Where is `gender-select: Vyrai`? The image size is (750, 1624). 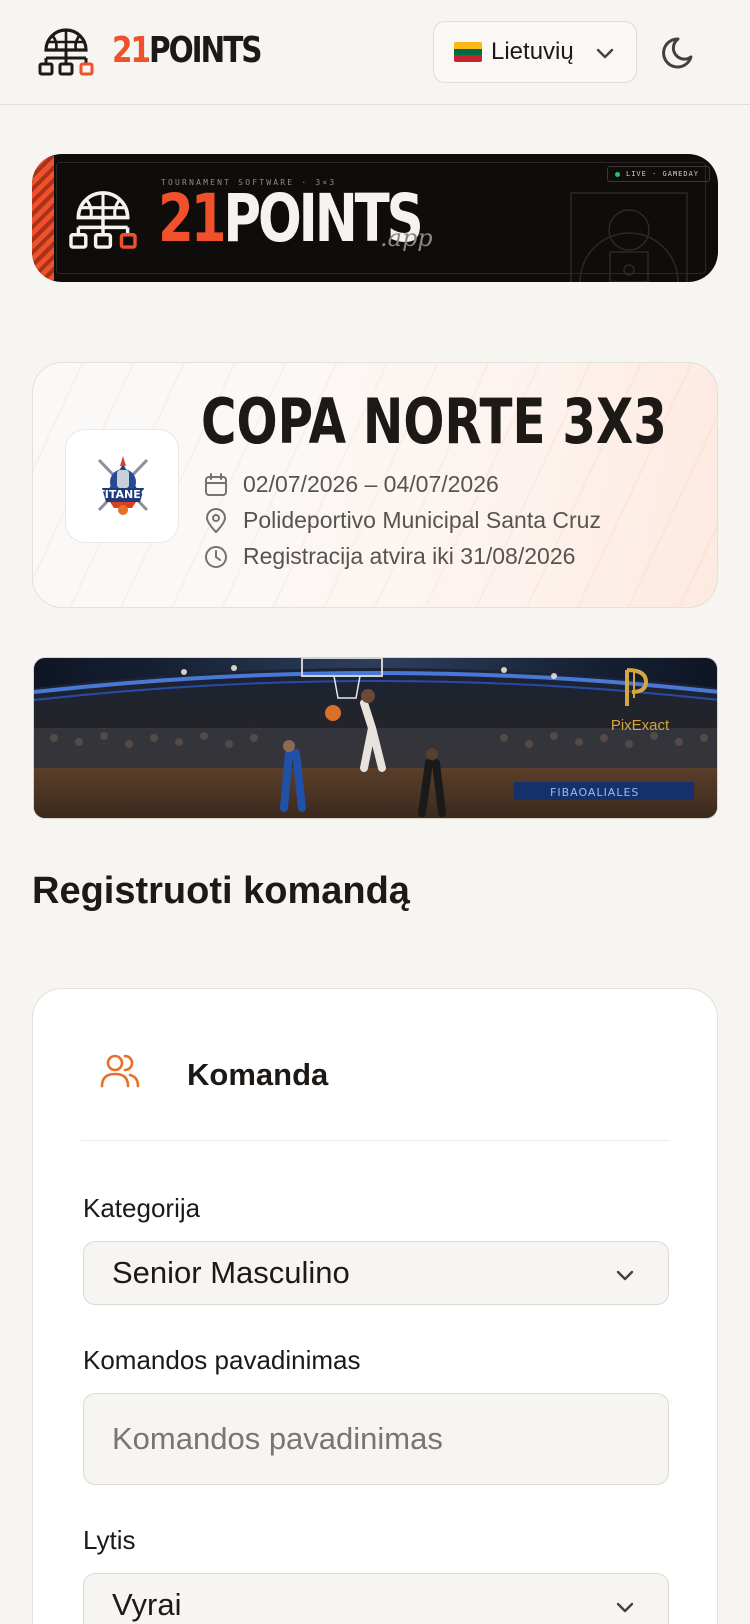
gender-select: Vyrai is located at coordinates (376, 1598).